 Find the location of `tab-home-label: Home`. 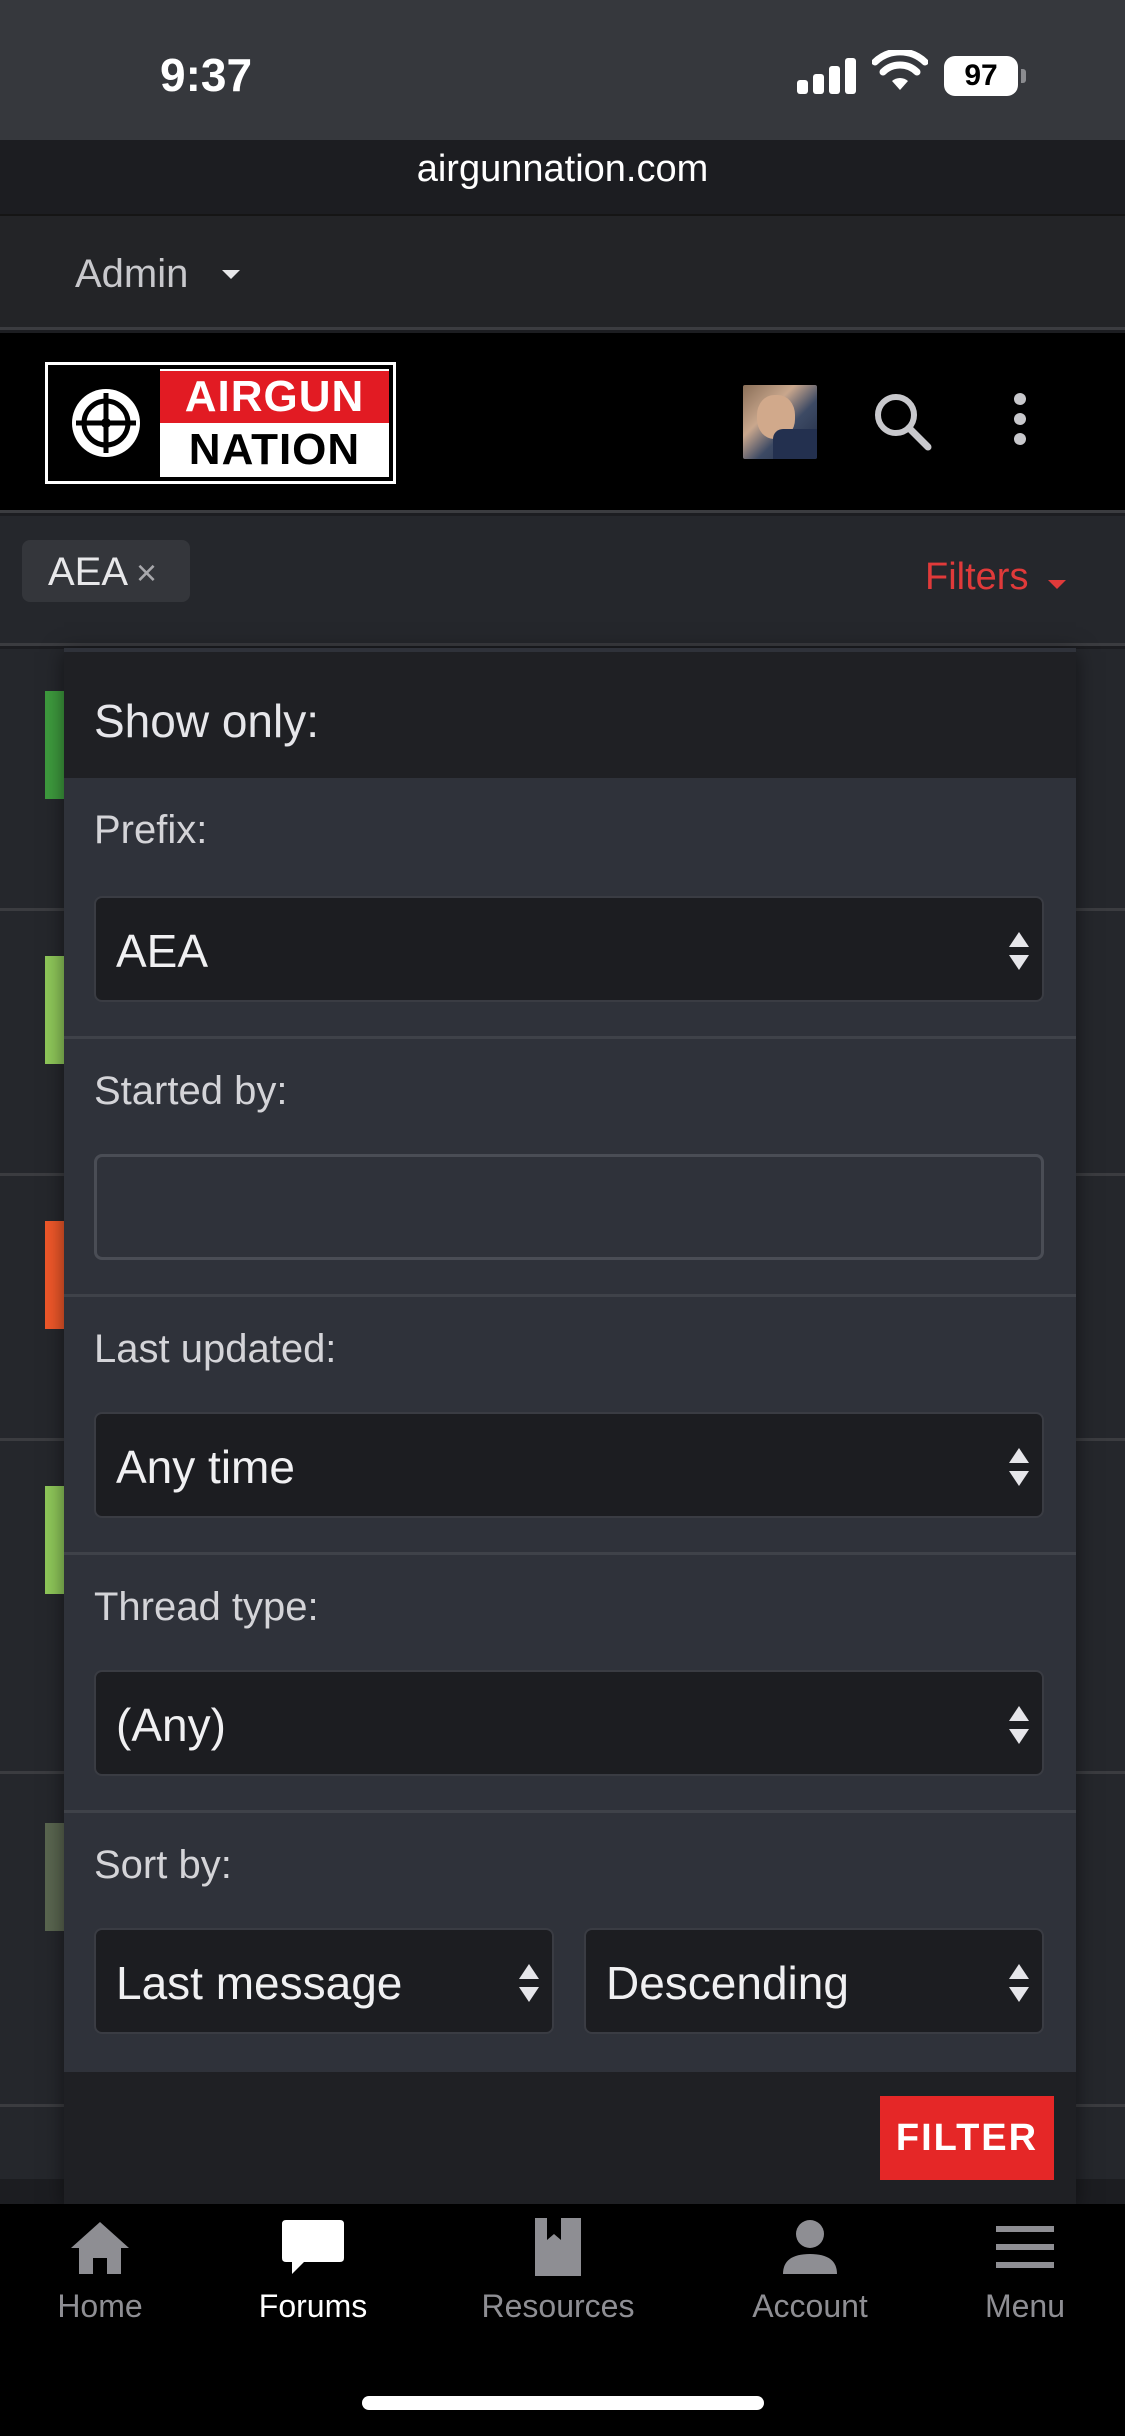

tab-home-label: Home is located at coordinates (100, 2306).